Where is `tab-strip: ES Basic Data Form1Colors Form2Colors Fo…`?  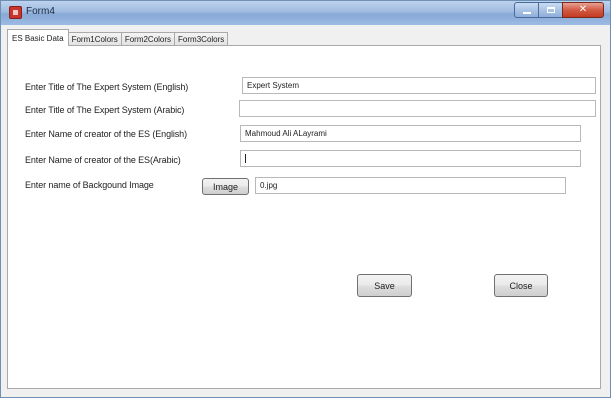
tab-strip: ES Basic Data Form1Colors Form2Colors Fo… is located at coordinates (118, 37).